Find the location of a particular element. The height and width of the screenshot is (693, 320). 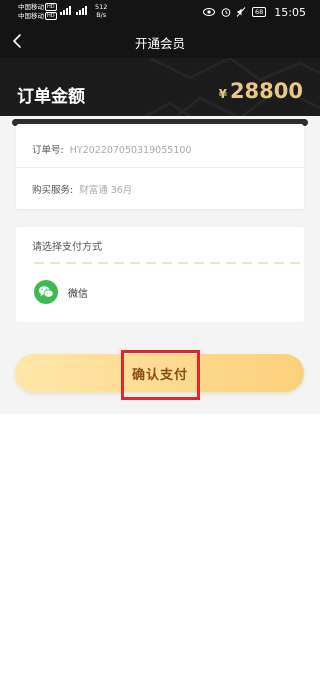

currency-symbol: ¥ is located at coordinates (222, 94).